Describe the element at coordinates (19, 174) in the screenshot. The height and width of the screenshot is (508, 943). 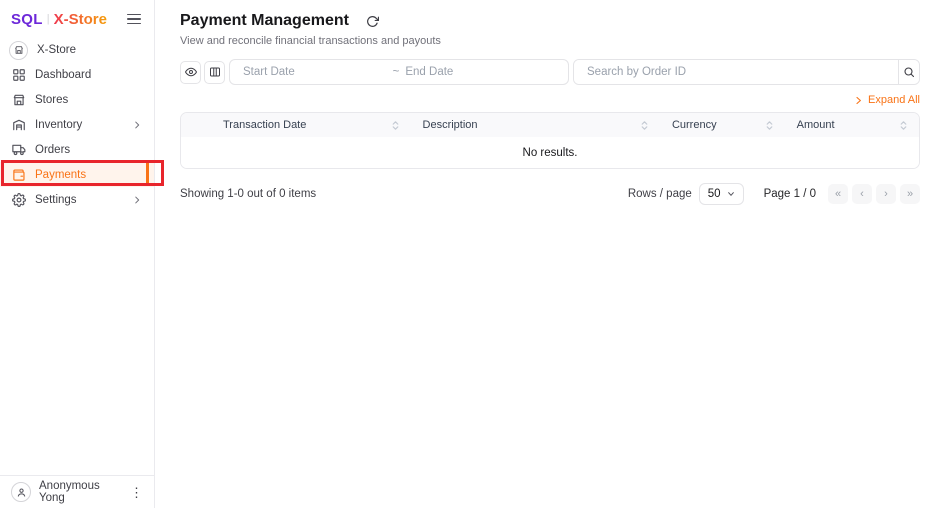
I see `wallet-icon` at that location.